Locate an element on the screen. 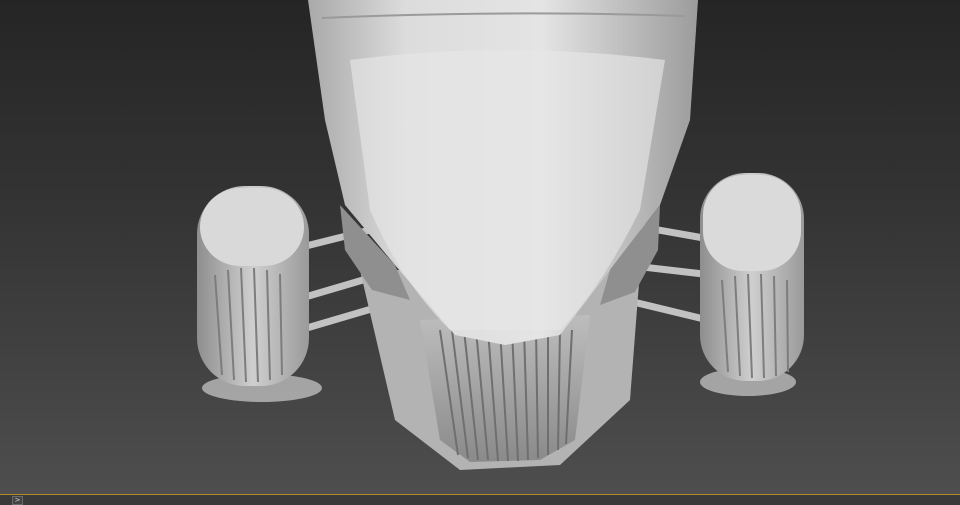  left-front-wheel is located at coordinates (253, 286).